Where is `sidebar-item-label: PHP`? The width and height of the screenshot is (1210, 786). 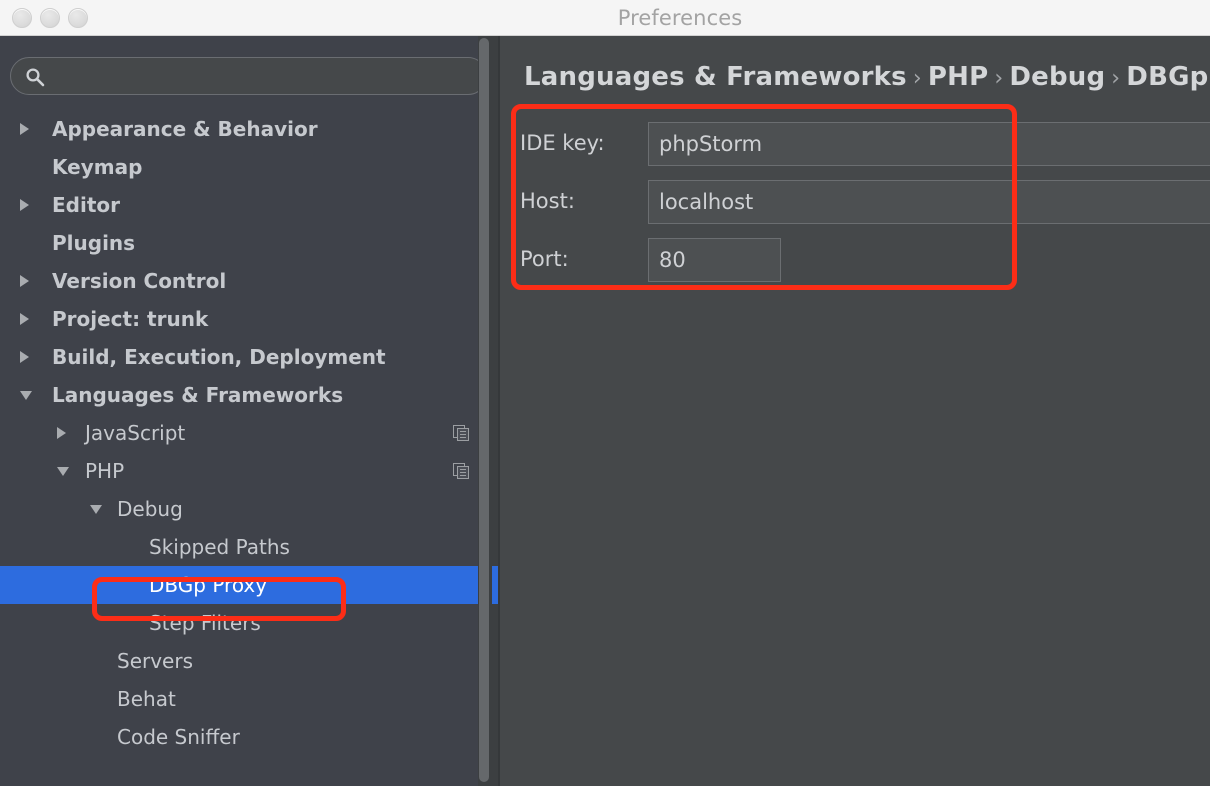
sidebar-item-label: PHP is located at coordinates (105, 471).